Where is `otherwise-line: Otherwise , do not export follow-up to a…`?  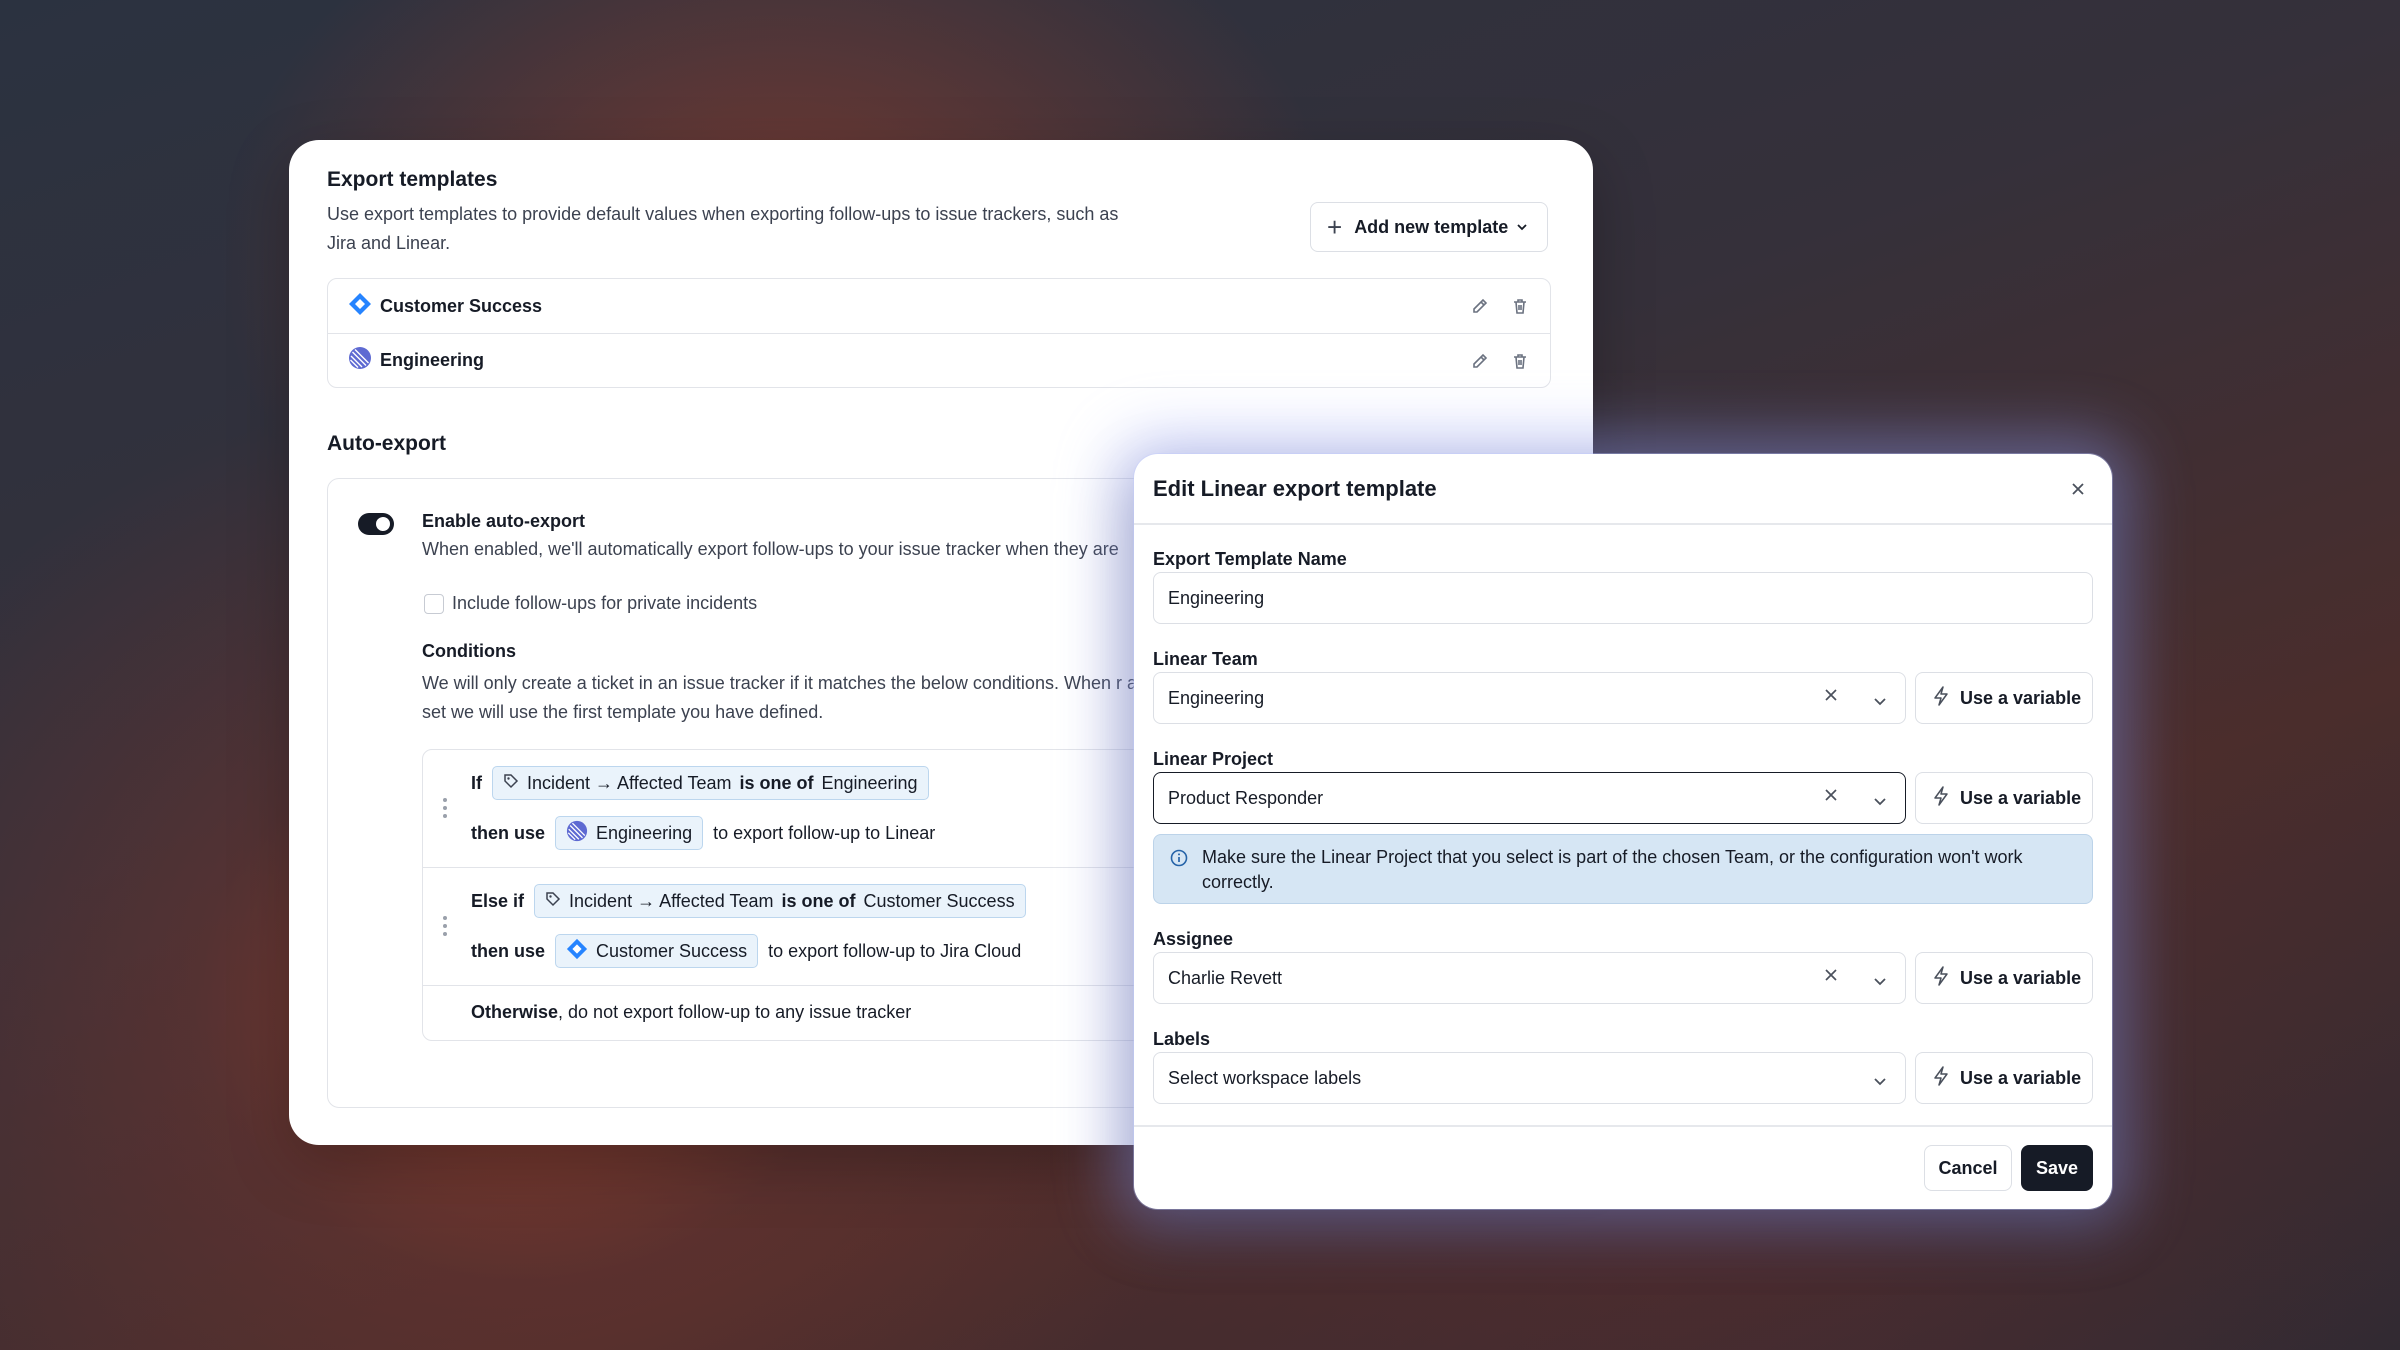 otherwise-line: Otherwise , do not export follow-up to a… is located at coordinates (691, 1012).